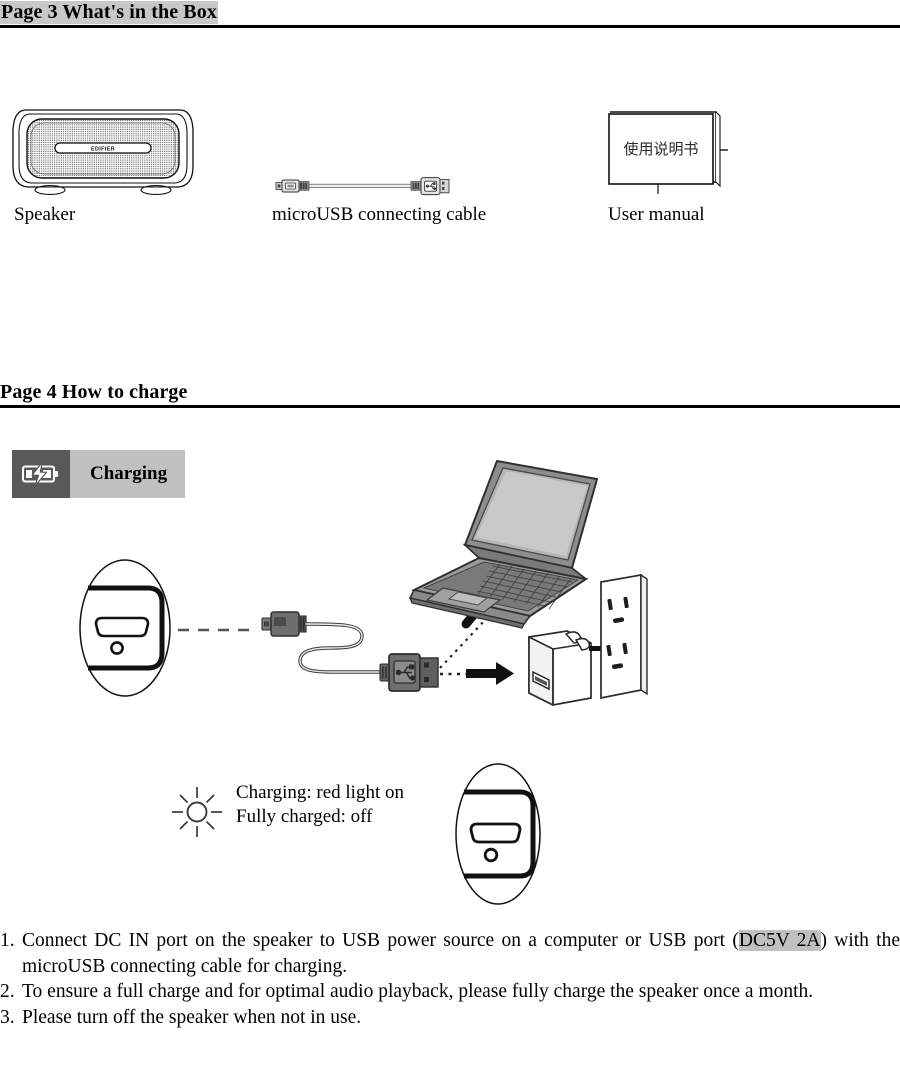 The height and width of the screenshot is (1069, 900). What do you see at coordinates (284, 624) in the screenshot?
I see `microusb-plug-icon` at bounding box center [284, 624].